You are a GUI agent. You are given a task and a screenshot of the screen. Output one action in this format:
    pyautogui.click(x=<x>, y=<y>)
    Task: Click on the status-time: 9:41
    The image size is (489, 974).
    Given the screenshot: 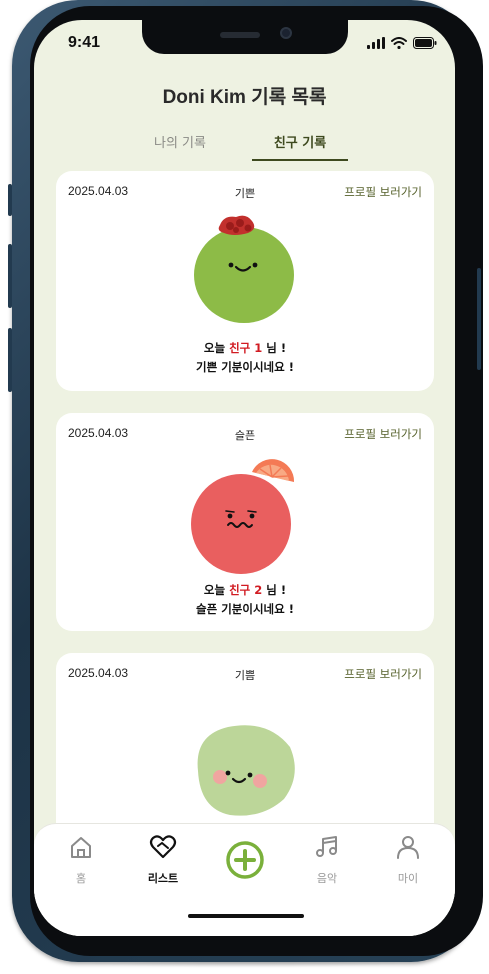 What is the action you would take?
    pyautogui.click(x=84, y=42)
    